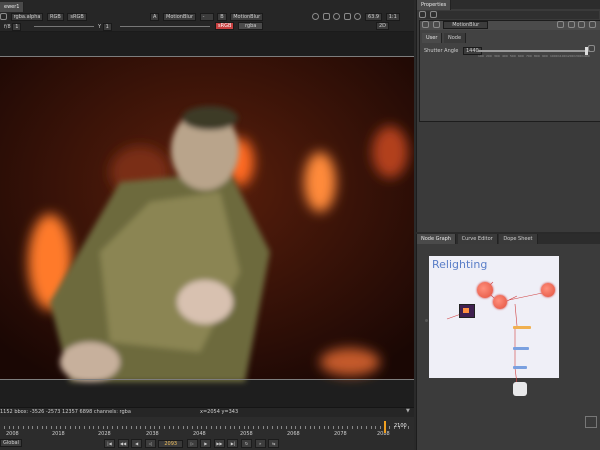  What do you see at coordinates (385, 427) in the screenshot?
I see `playhead` at bounding box center [385, 427].